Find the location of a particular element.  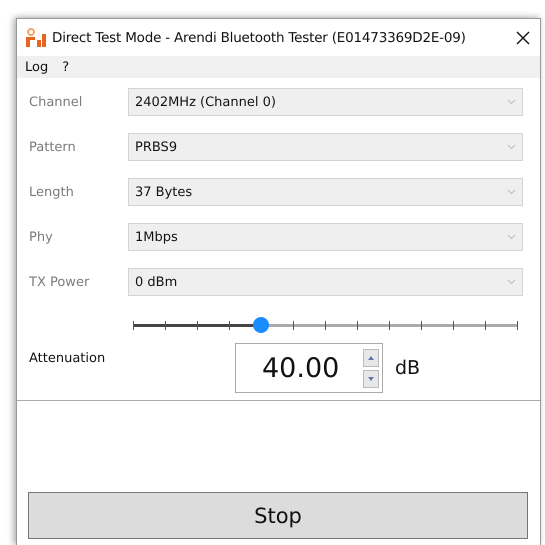

field-label: Phy is located at coordinates (41, 237).